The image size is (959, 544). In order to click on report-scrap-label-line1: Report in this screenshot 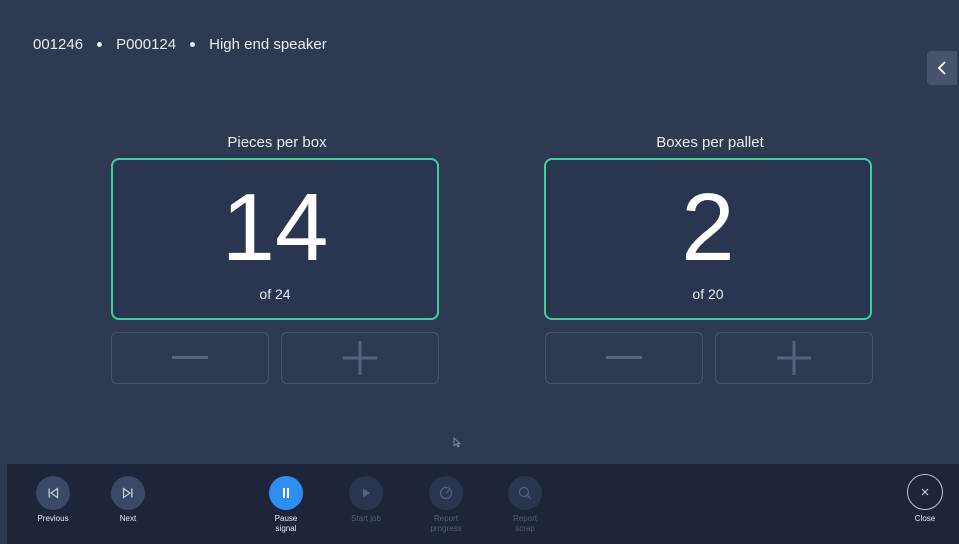, I will do `click(524, 518)`.